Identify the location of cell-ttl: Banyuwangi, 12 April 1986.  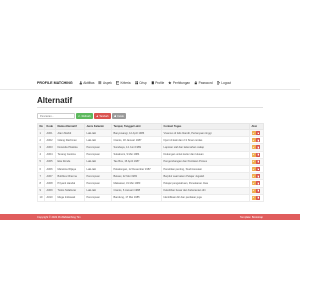
(136, 133).